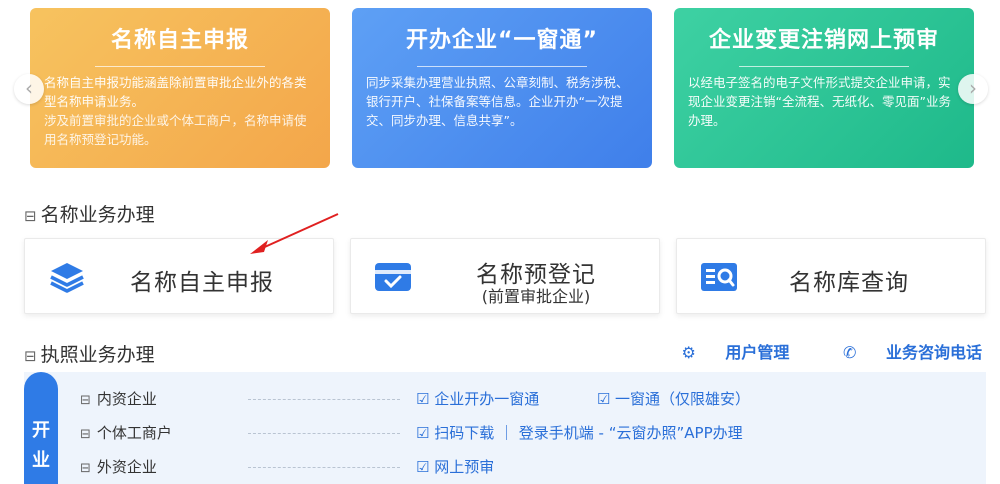 Image resolution: width=1000 pixels, height=484 pixels. I want to click on checklist-card-icon, so click(393, 277).